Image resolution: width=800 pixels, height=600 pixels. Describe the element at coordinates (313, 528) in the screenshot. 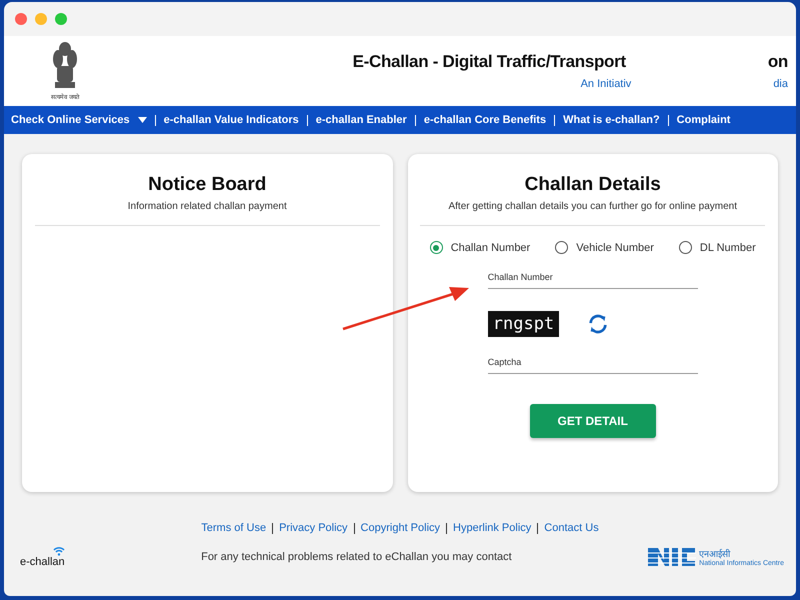

I see `footer-link: Privacy Policy` at that location.